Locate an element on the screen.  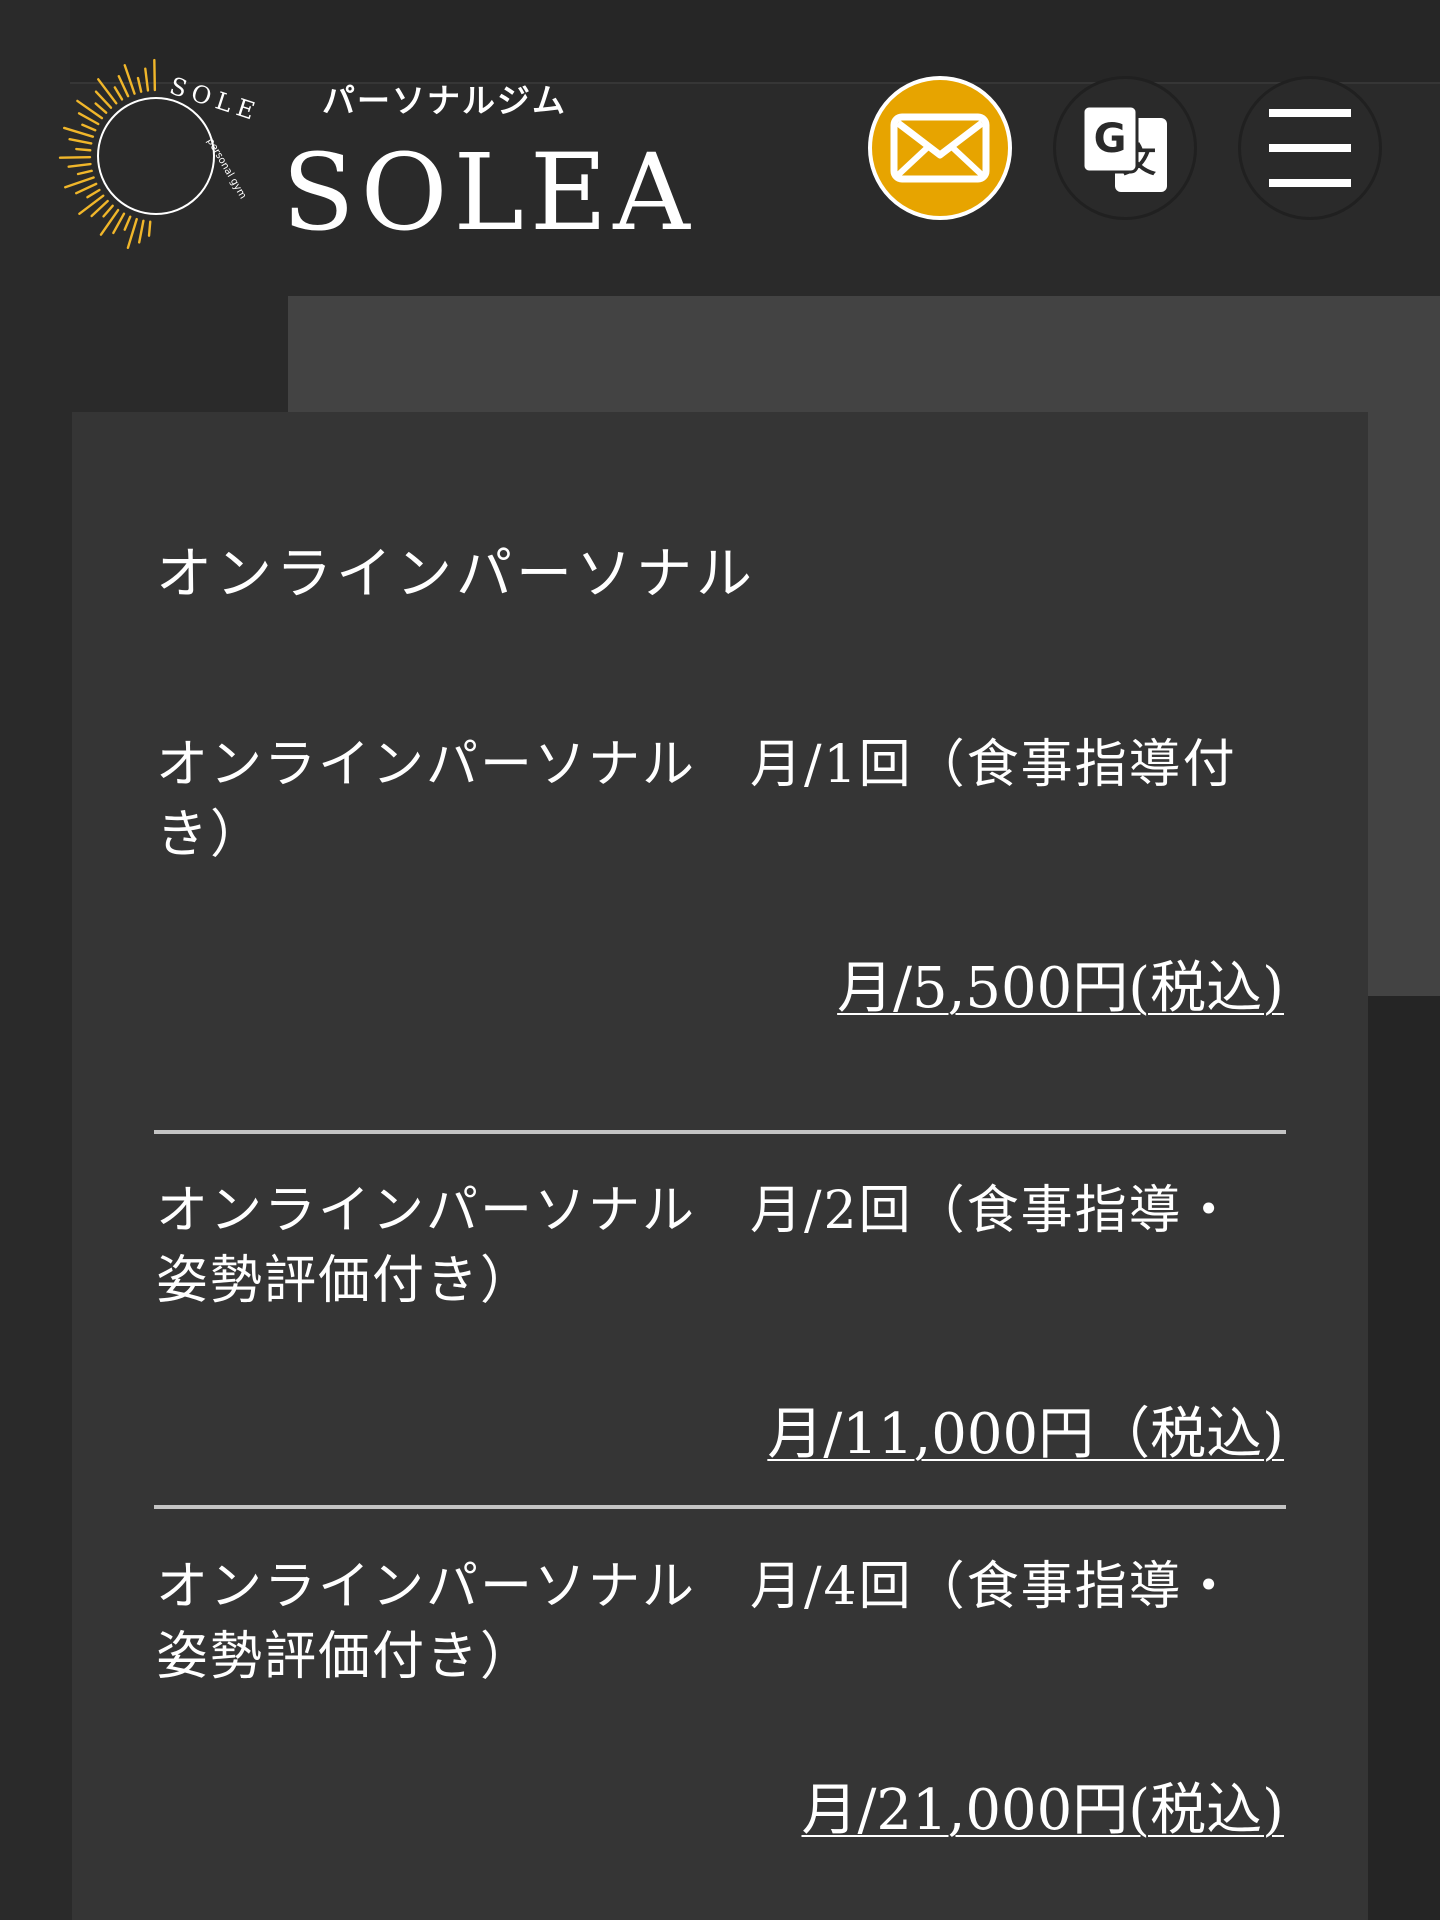
logo-subtext: personal gym is located at coordinates (226, 168).